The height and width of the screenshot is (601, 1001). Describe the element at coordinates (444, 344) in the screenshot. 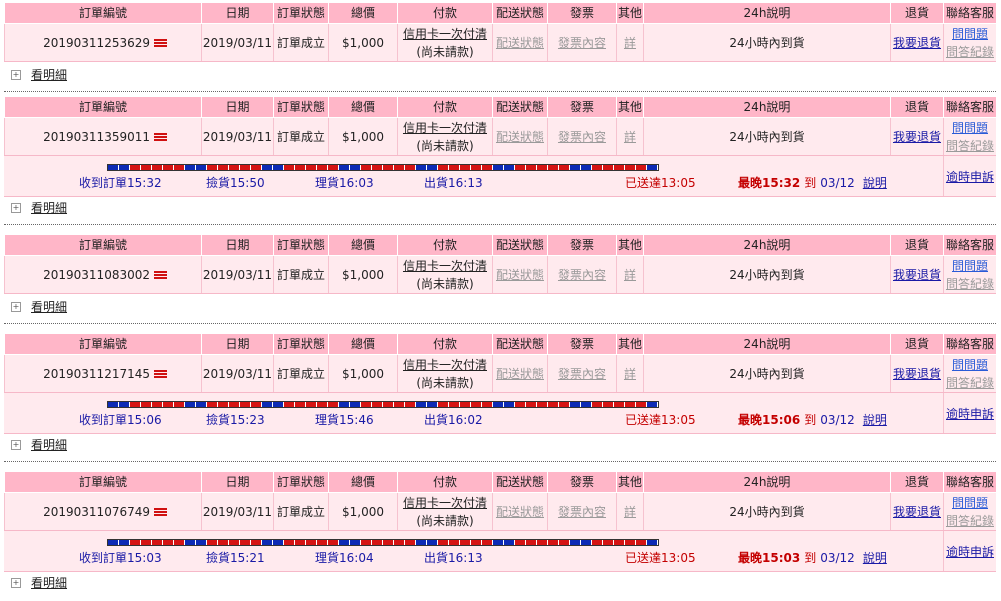

I see `header-payment: 付款` at that location.